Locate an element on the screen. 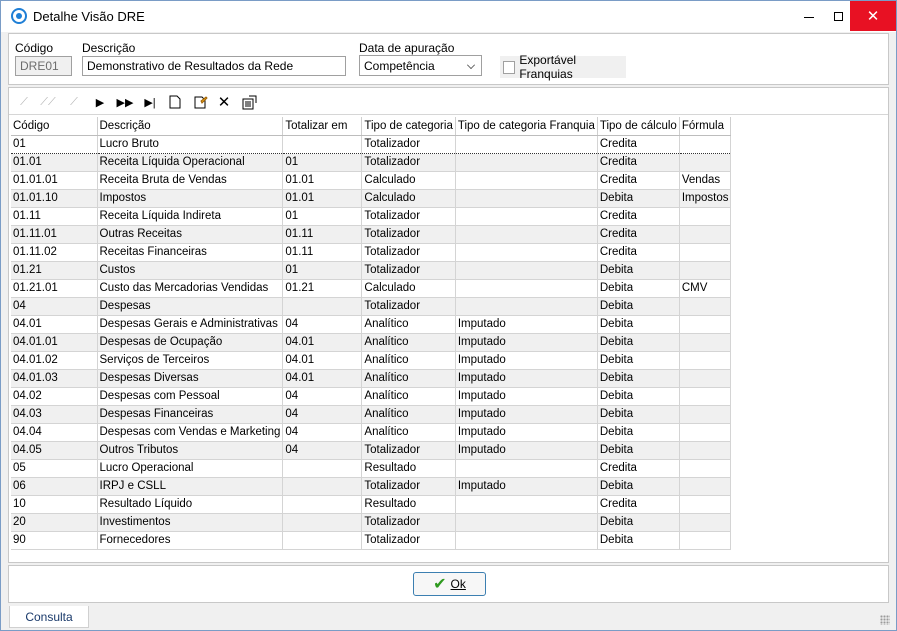 The height and width of the screenshot is (631, 897). next-record-icon: ▶ is located at coordinates (100, 102).